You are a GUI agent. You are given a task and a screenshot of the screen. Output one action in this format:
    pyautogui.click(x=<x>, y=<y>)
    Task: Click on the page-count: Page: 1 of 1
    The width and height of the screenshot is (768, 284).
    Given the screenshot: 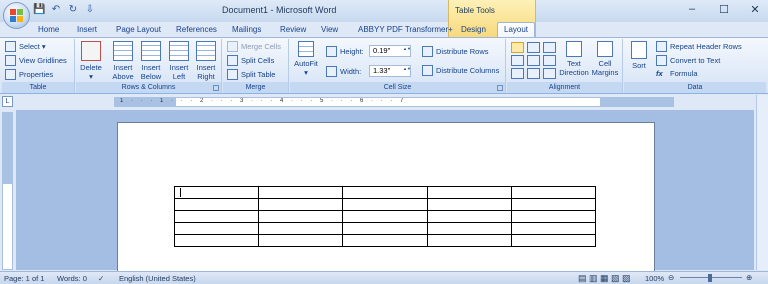 What is the action you would take?
    pyautogui.click(x=24, y=278)
    